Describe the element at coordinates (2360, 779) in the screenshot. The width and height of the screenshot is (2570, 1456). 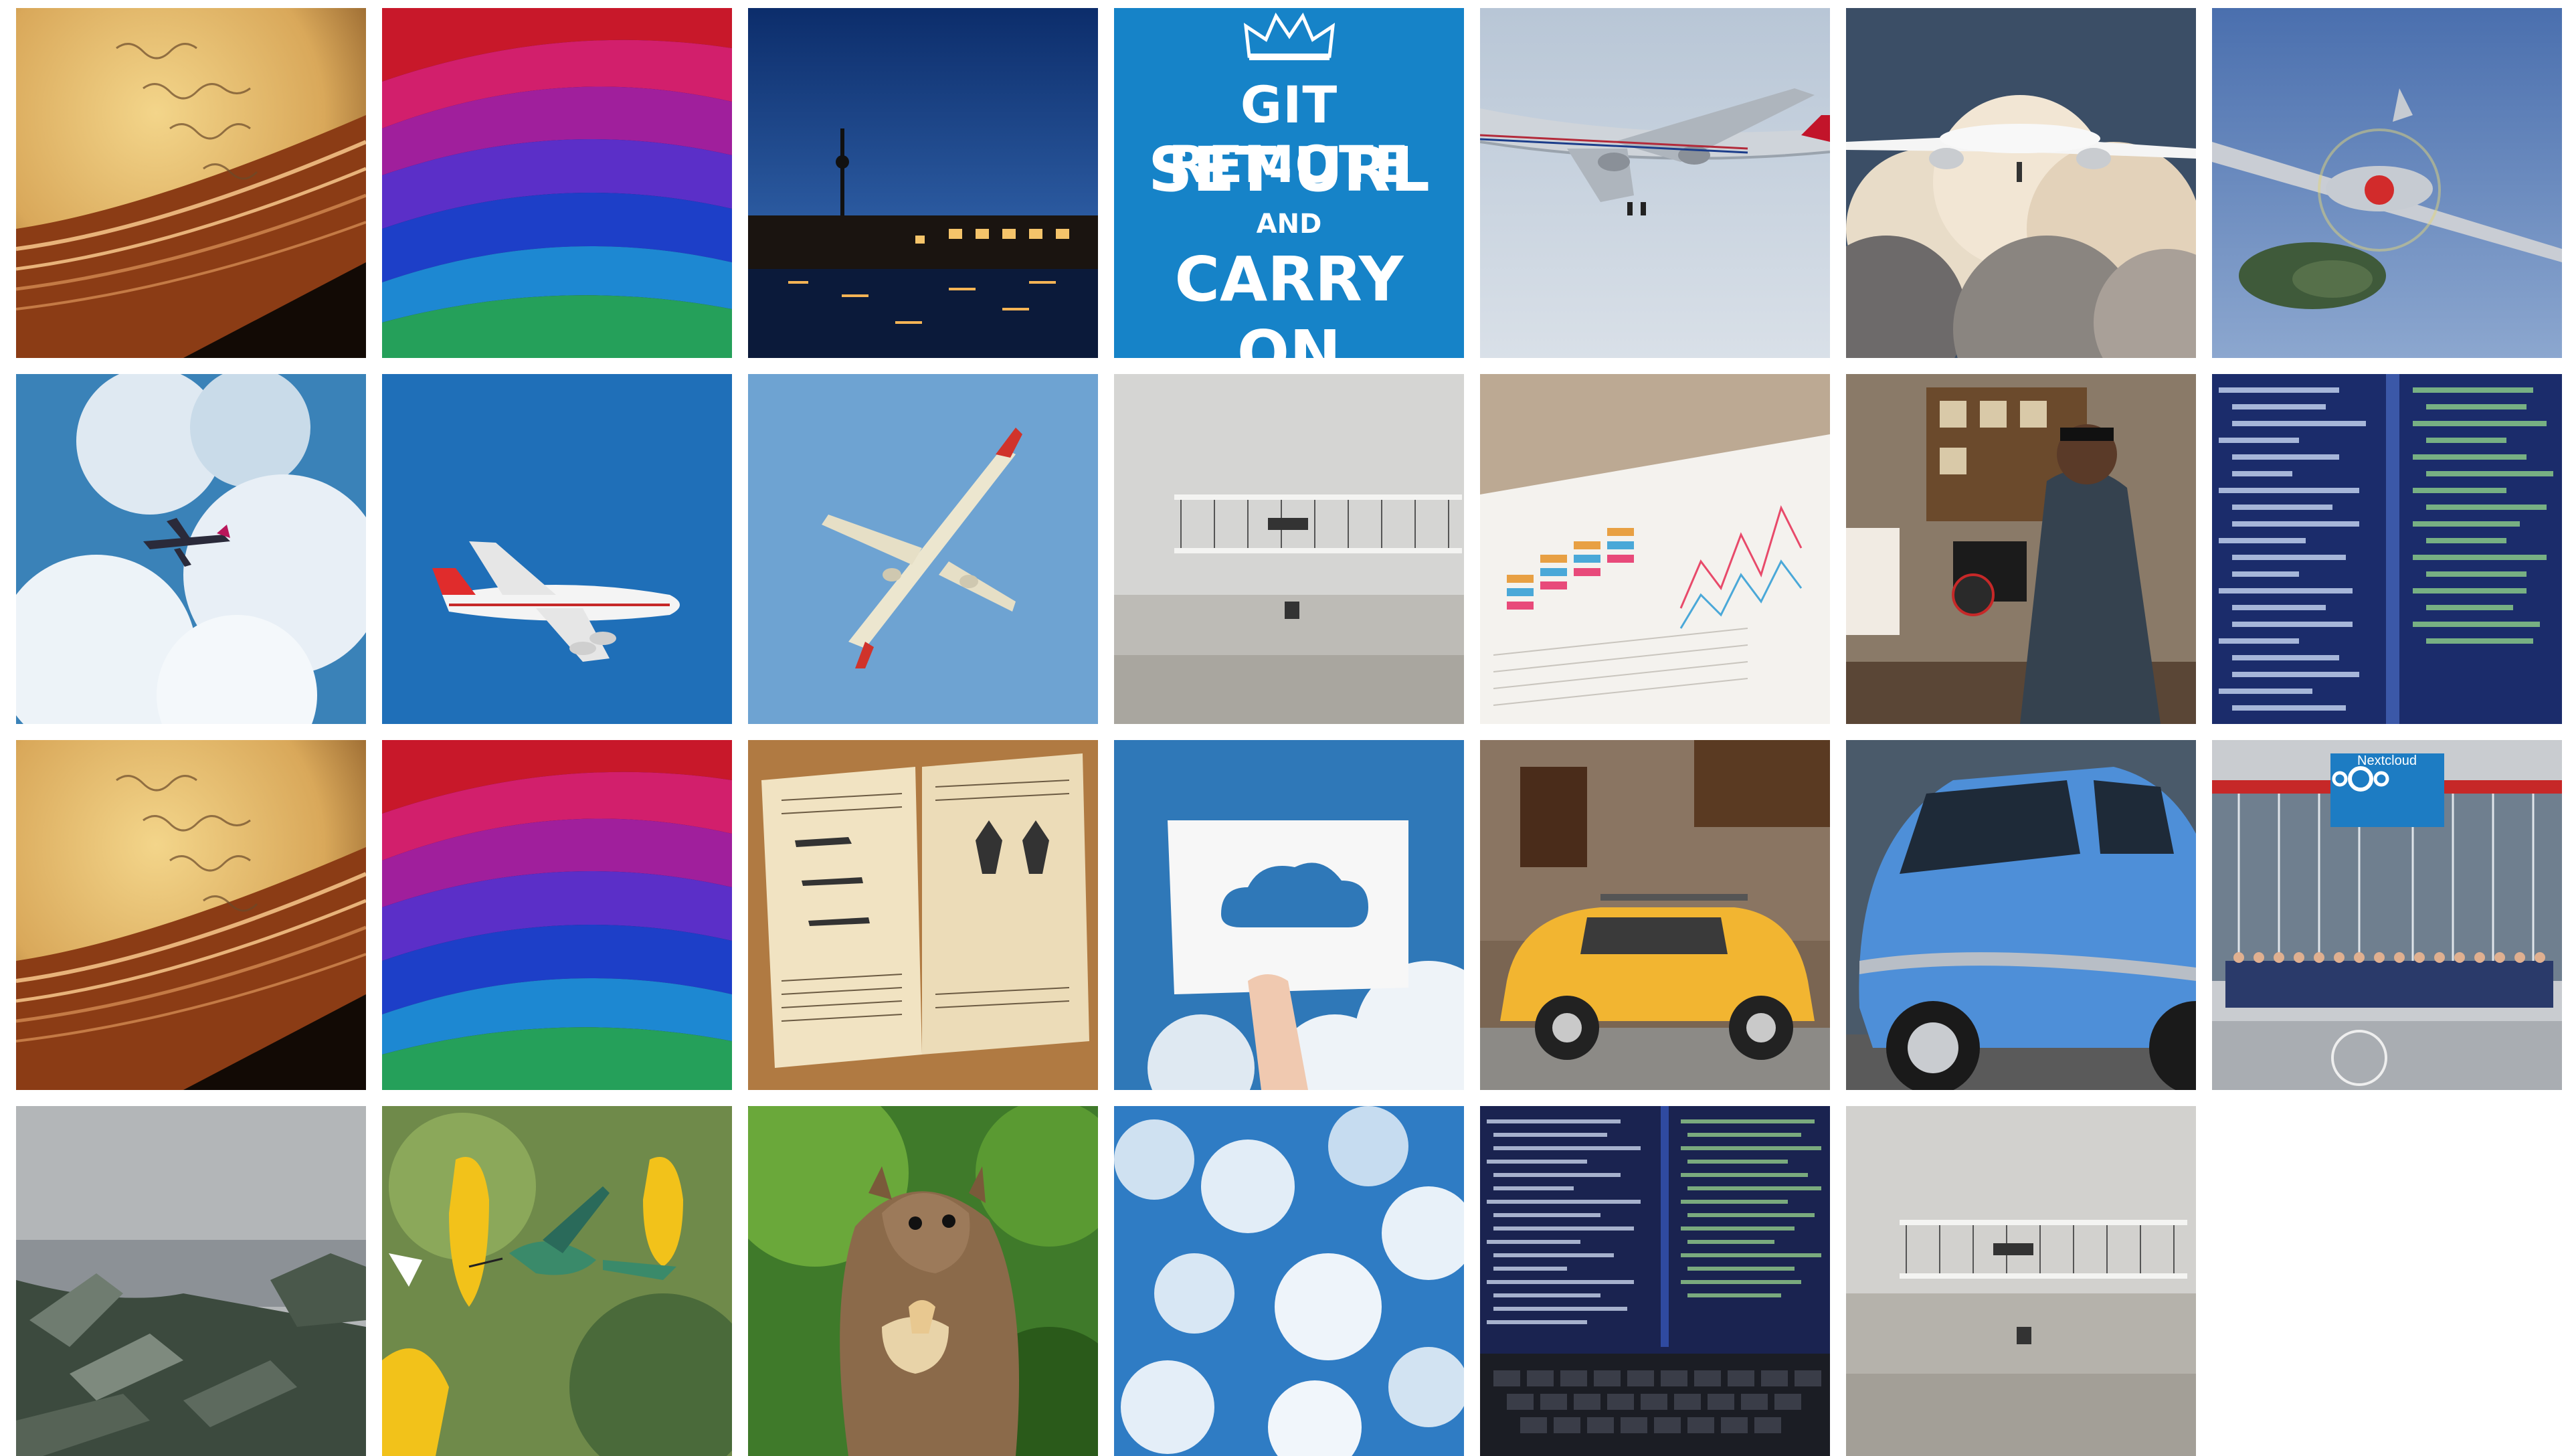
I see `nextcloud-logo-icon` at that location.